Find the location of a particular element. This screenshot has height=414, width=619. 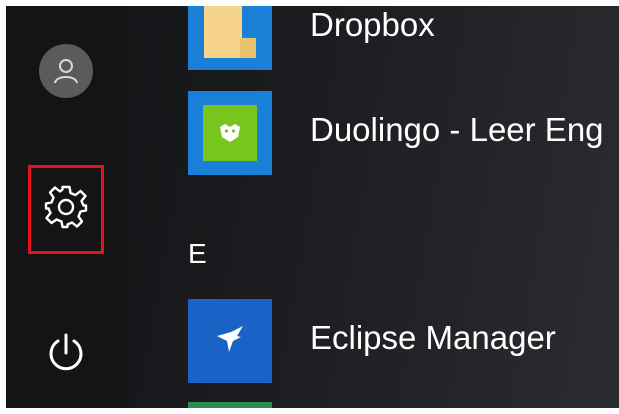

app-item-duolingo: Duolingo - Leer Eng is located at coordinates (403, 133).